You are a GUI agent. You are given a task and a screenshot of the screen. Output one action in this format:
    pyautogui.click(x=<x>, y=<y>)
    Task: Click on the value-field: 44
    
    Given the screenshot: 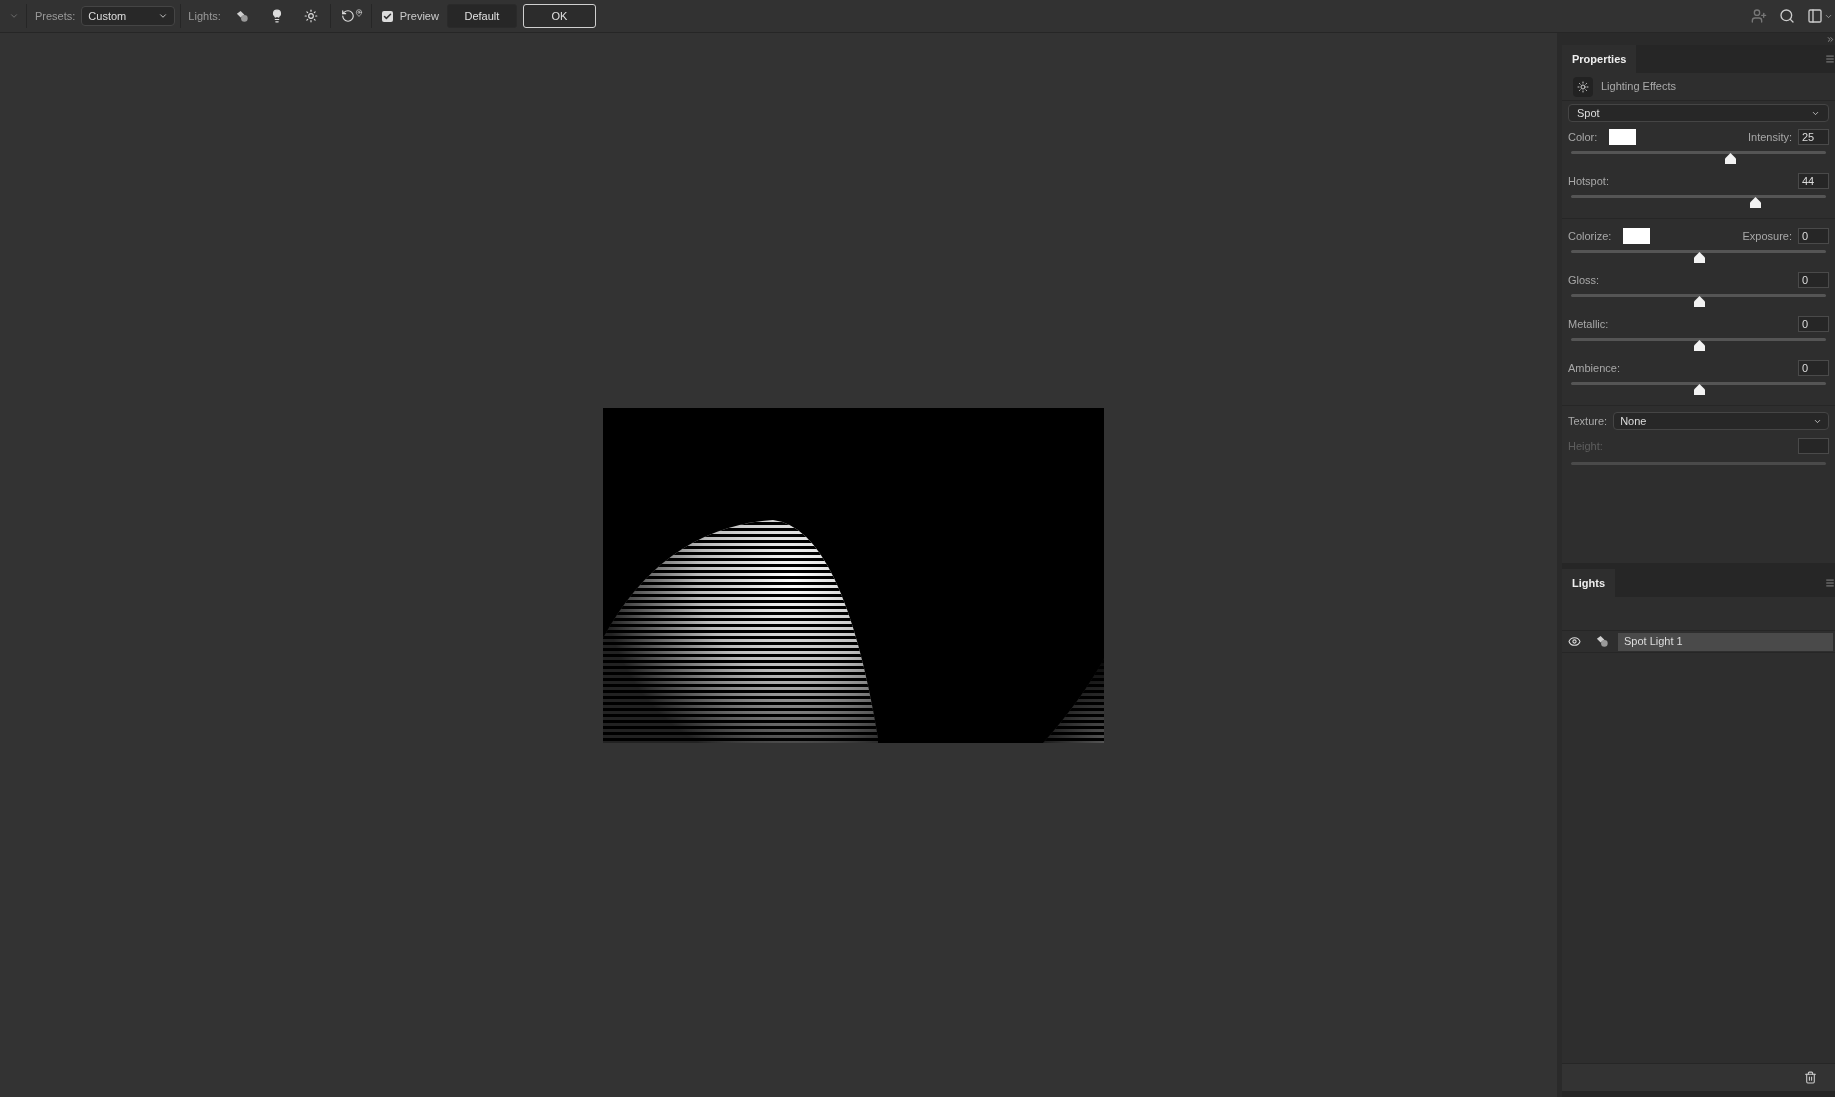 What is the action you would take?
    pyautogui.click(x=1813, y=181)
    